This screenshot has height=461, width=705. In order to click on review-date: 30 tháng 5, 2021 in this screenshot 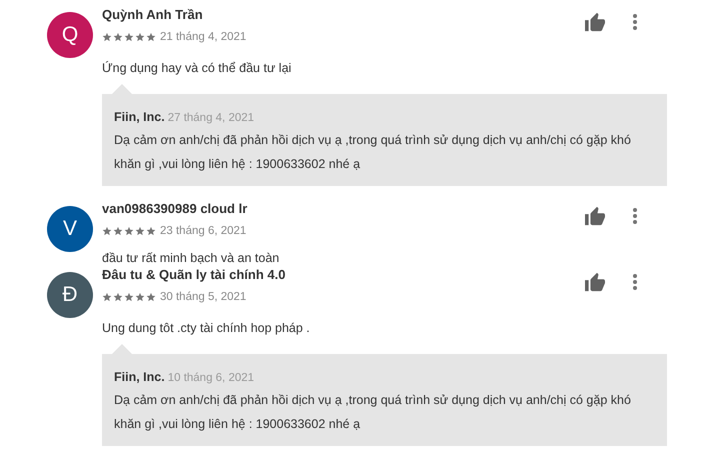, I will do `click(203, 297)`.